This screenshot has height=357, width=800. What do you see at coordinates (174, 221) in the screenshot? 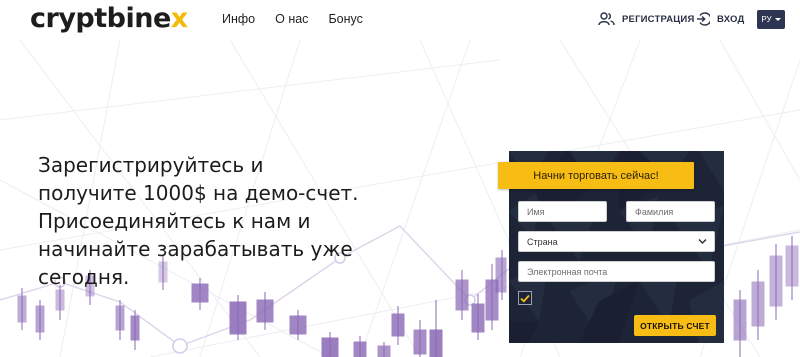
I see `headline-line: Присоединяйтесь к нам и` at bounding box center [174, 221].